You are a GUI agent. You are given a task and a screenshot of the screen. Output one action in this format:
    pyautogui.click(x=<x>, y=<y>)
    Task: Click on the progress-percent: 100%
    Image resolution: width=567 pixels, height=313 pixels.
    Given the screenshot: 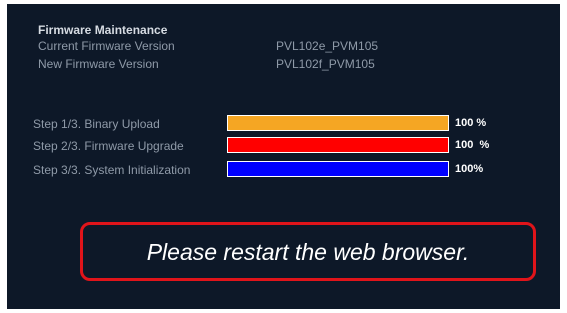 What is the action you would take?
    pyautogui.click(x=469, y=169)
    